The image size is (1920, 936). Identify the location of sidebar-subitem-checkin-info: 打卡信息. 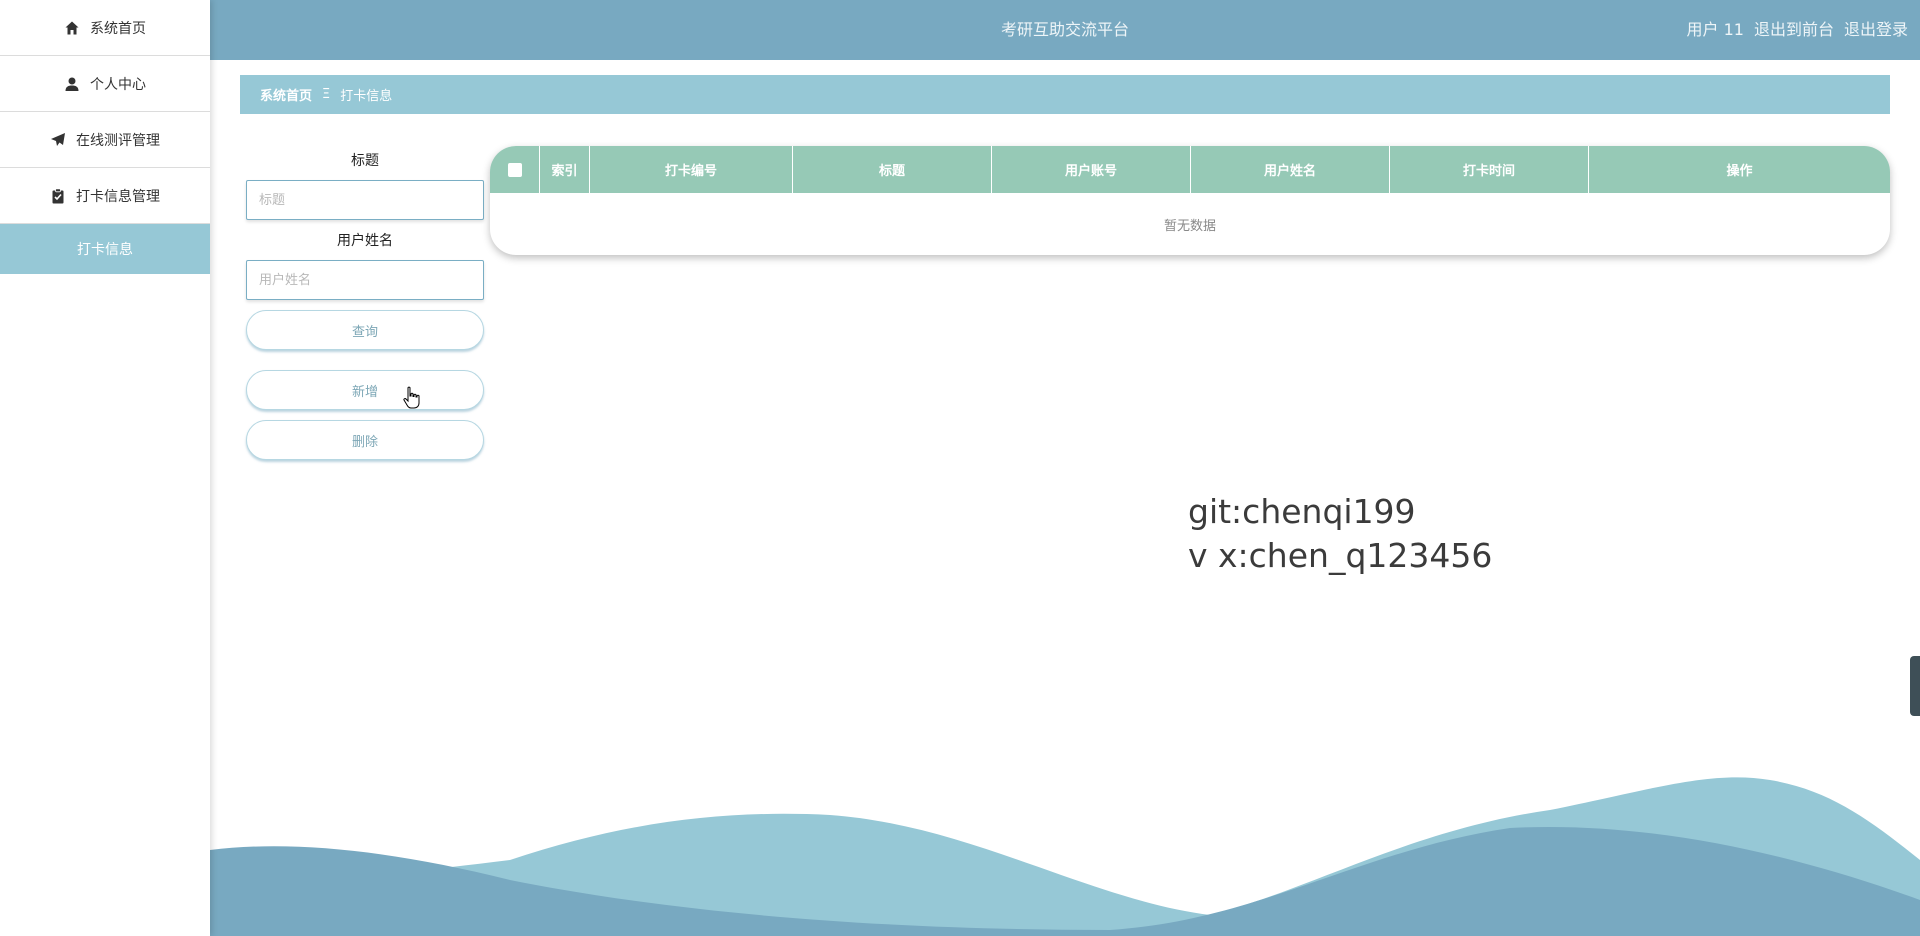
(105, 249).